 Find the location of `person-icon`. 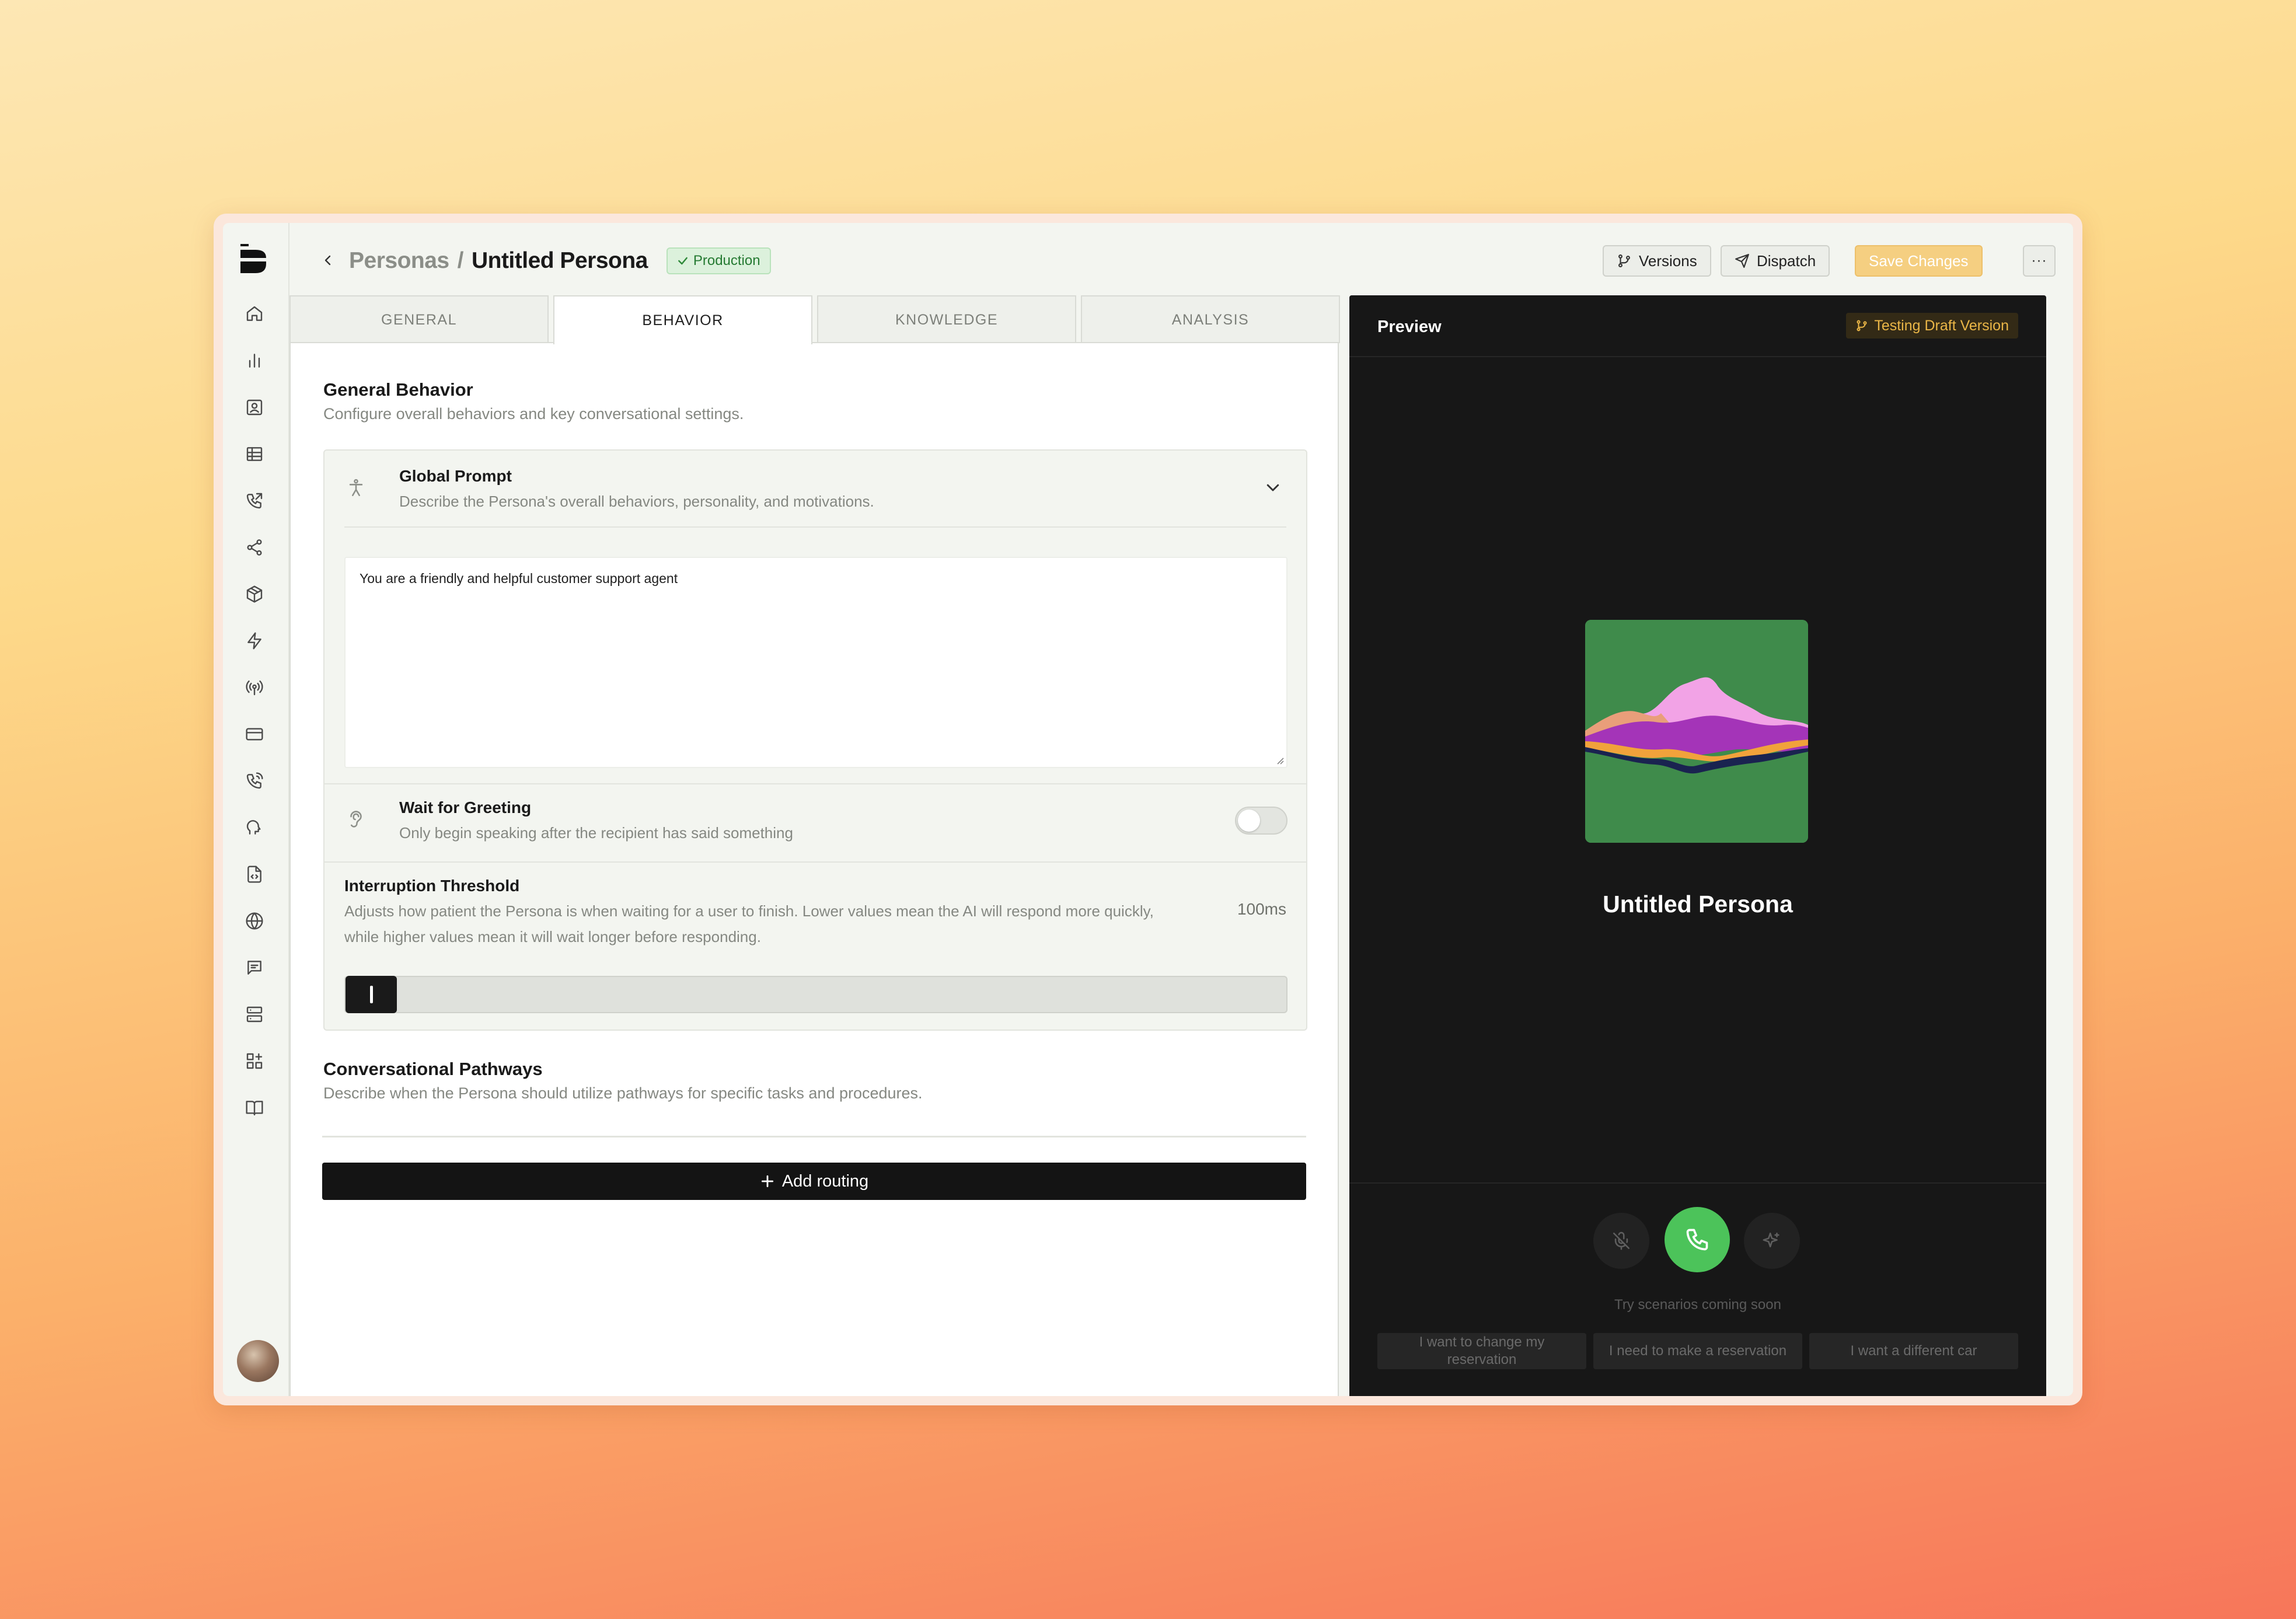

person-icon is located at coordinates (356, 488).